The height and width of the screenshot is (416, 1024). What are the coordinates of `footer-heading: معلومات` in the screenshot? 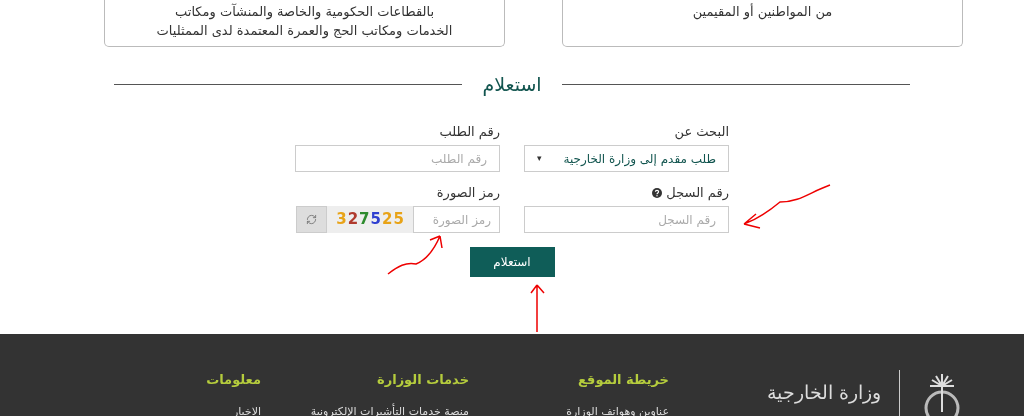 It's located at (233, 380).